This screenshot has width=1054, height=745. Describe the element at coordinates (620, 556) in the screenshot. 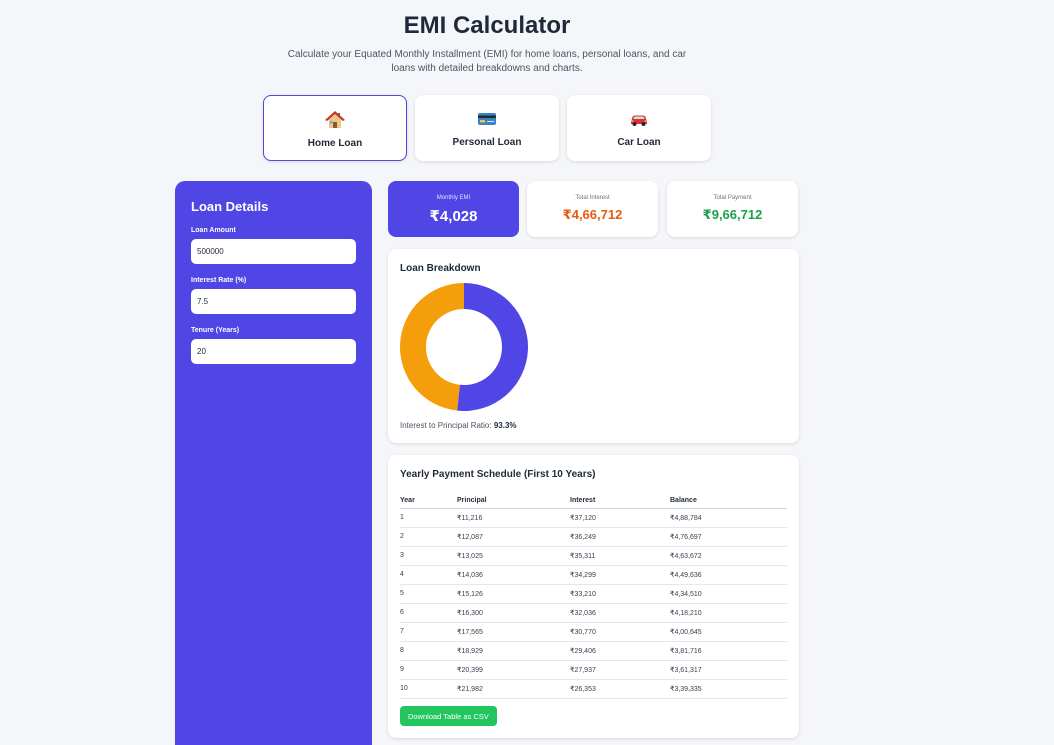

I see `table-cell: ₹35,311` at that location.